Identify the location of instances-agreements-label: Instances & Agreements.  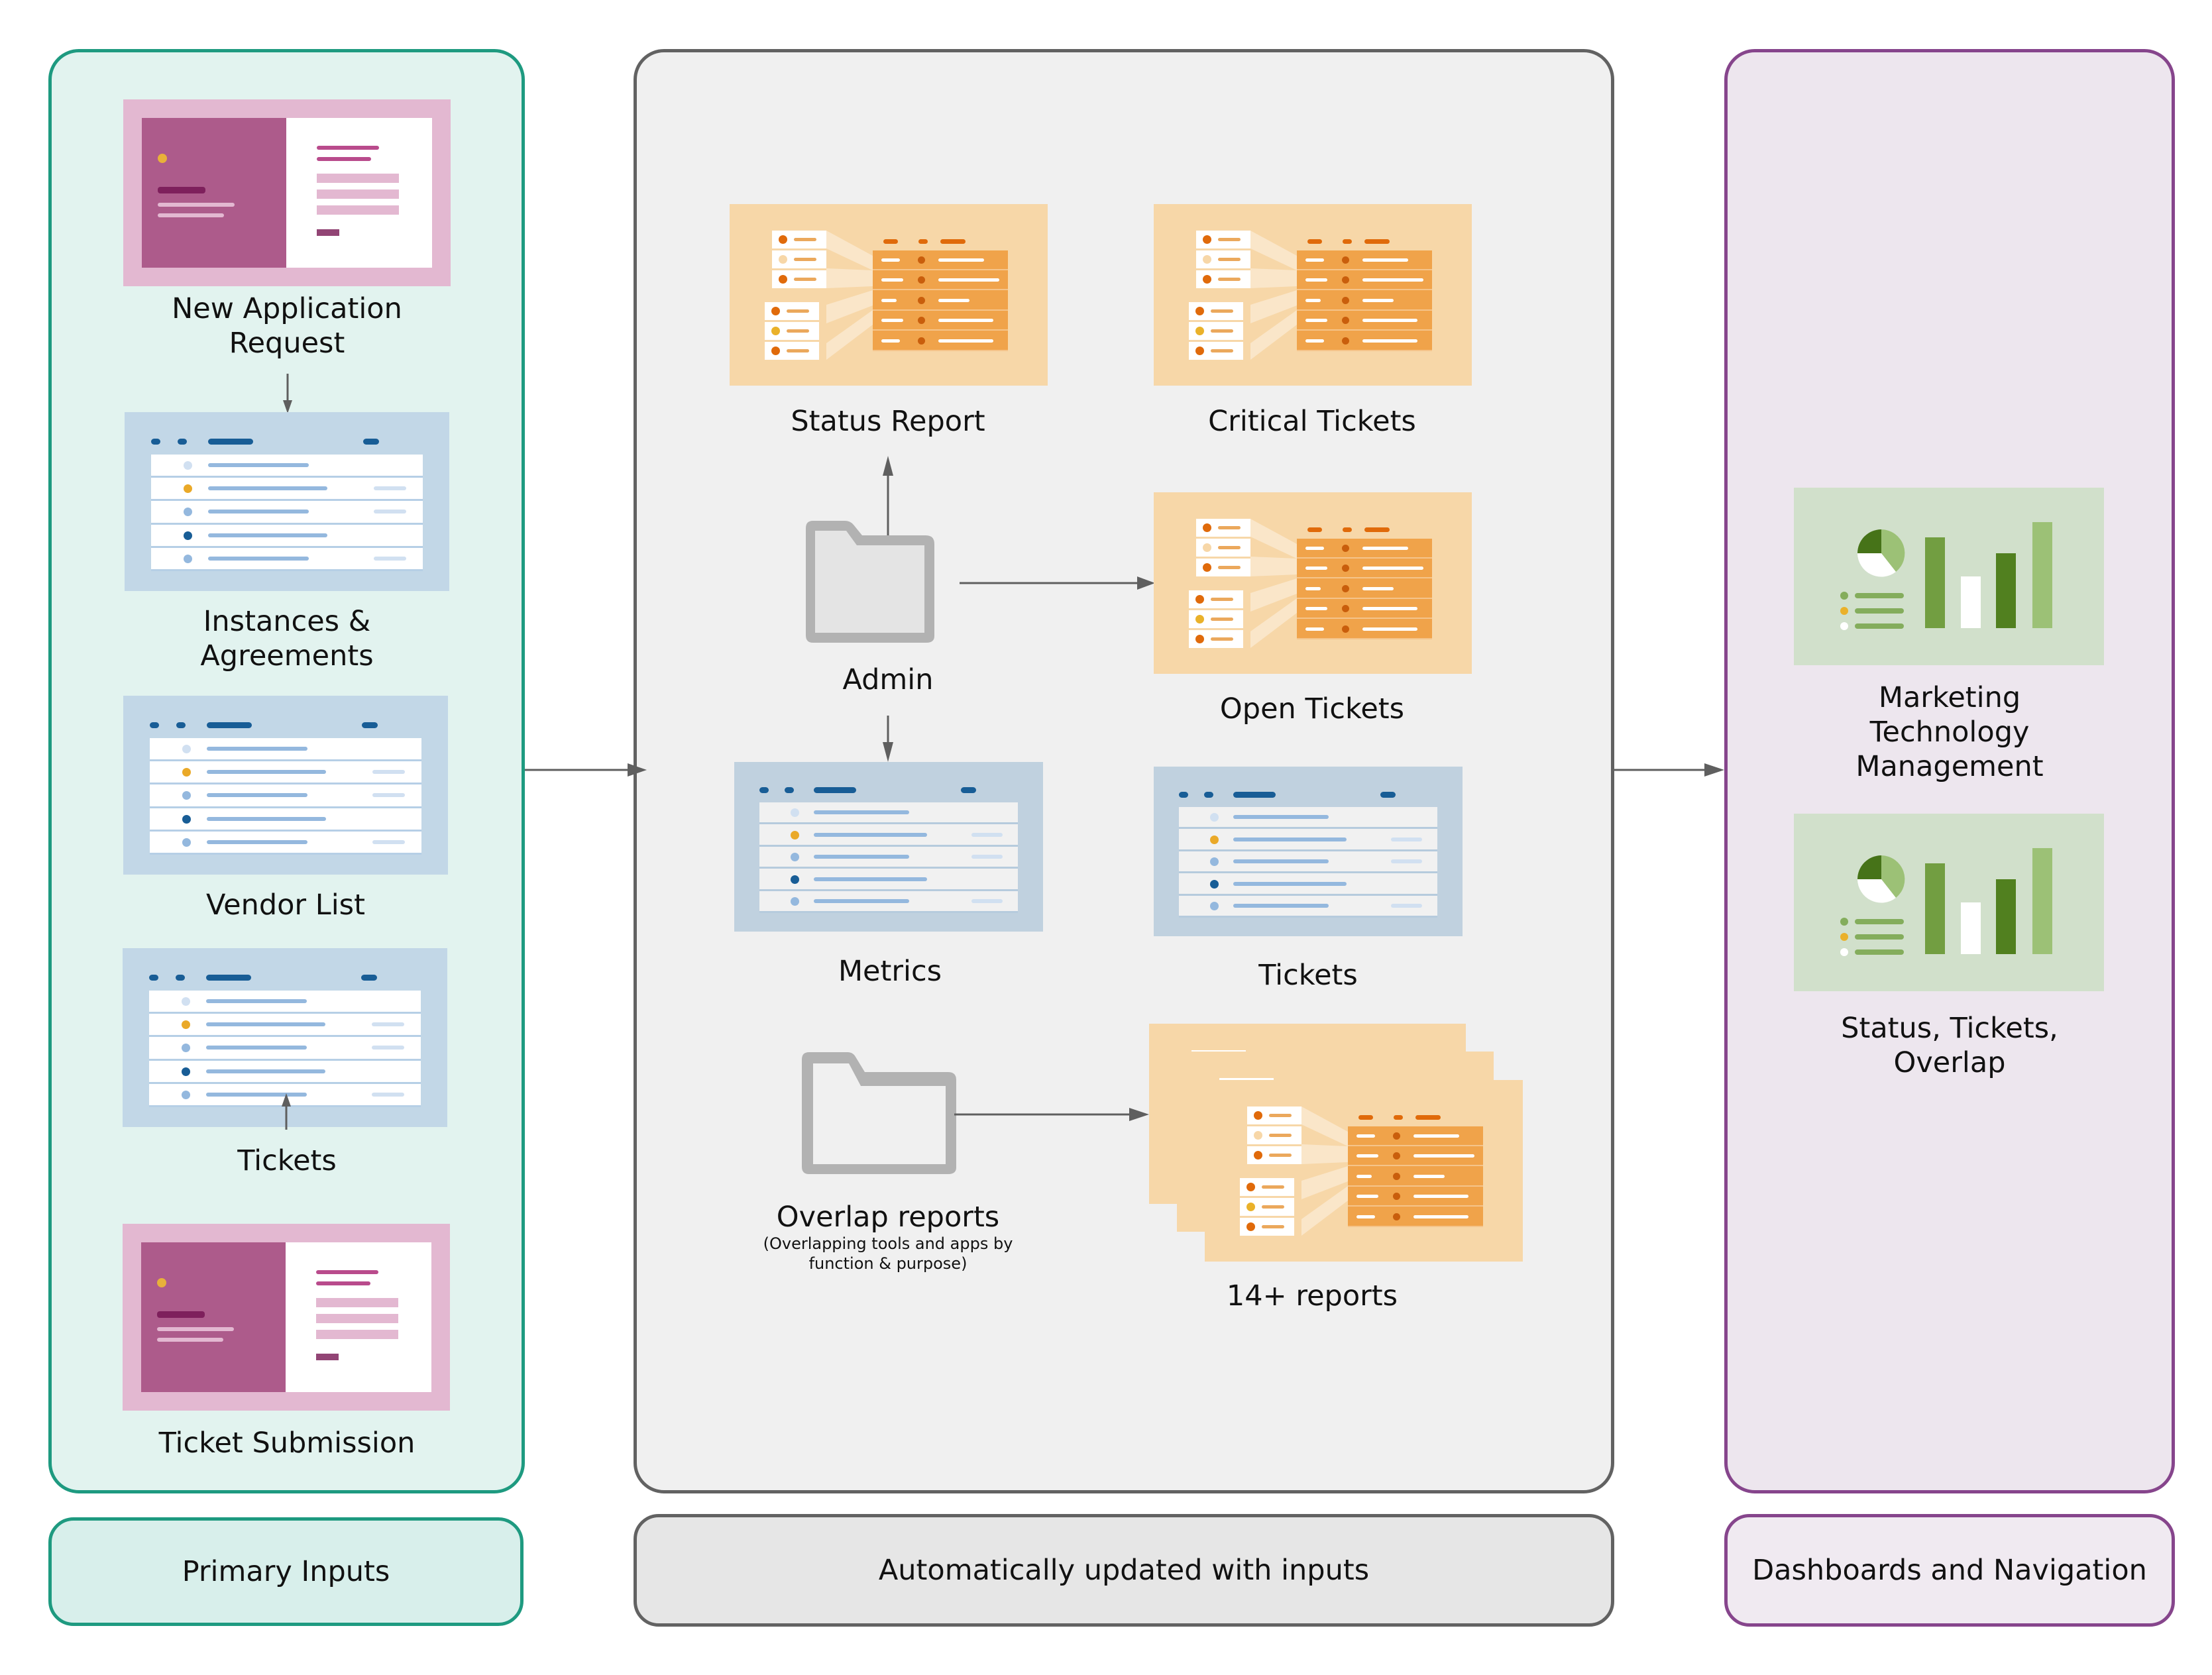
(287, 639).